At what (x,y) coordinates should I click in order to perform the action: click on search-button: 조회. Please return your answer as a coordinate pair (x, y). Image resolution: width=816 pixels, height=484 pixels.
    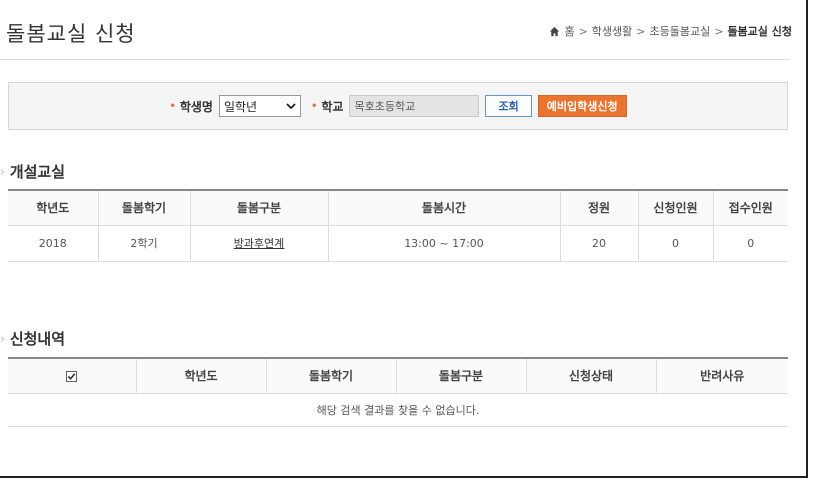
    Looking at the image, I should click on (508, 106).